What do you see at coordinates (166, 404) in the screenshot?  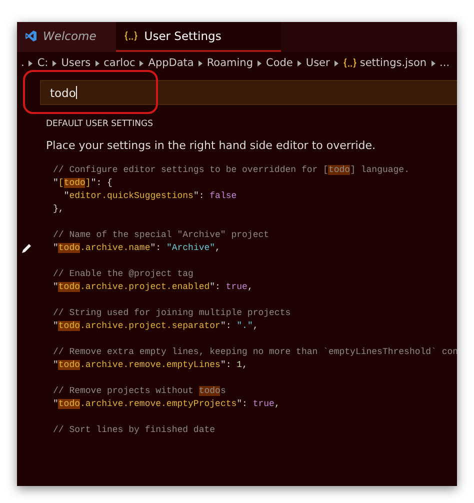 I see `code-line: "todo.archive.remove.emptyProjects": true,` at bounding box center [166, 404].